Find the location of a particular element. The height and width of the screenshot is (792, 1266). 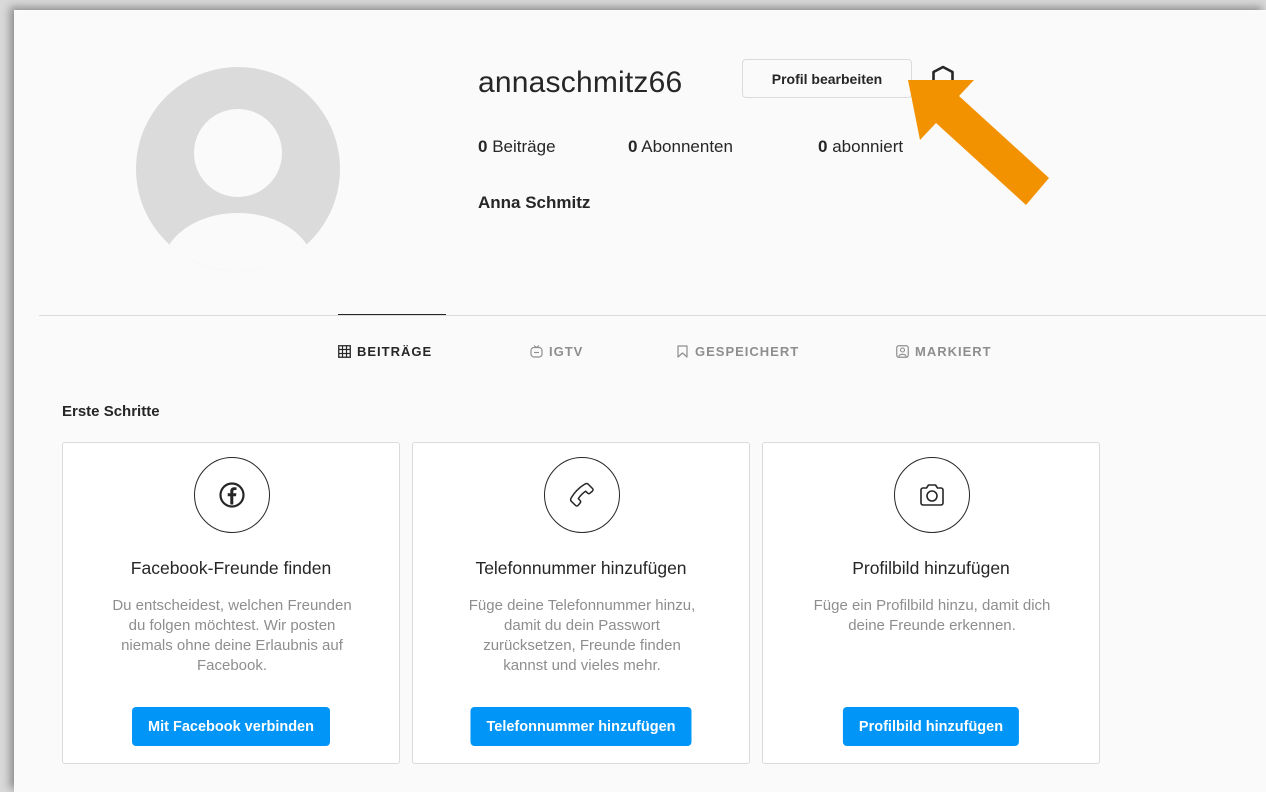

tab-posts: BEITRÄGE is located at coordinates (385, 351).